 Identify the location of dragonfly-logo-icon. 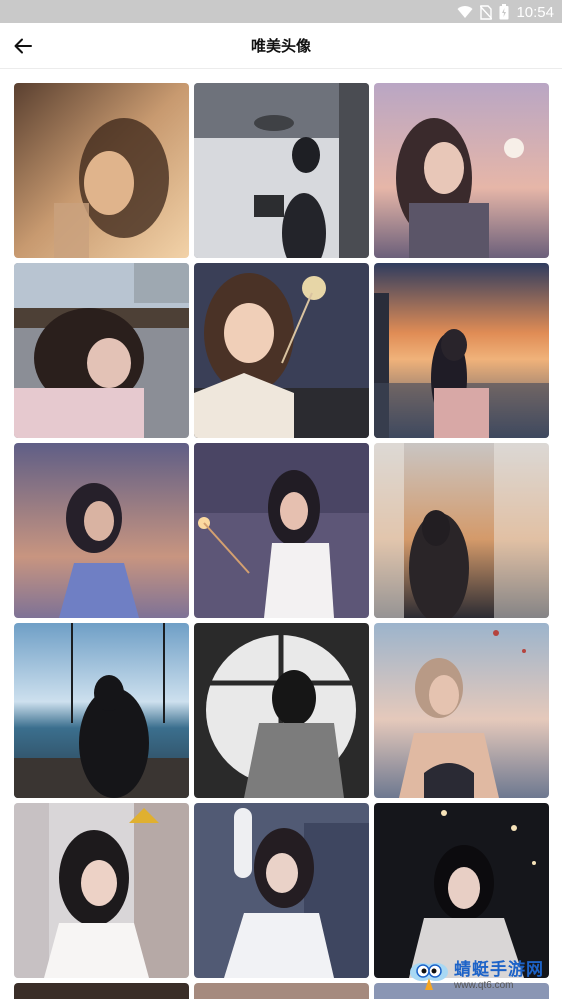
(429, 976).